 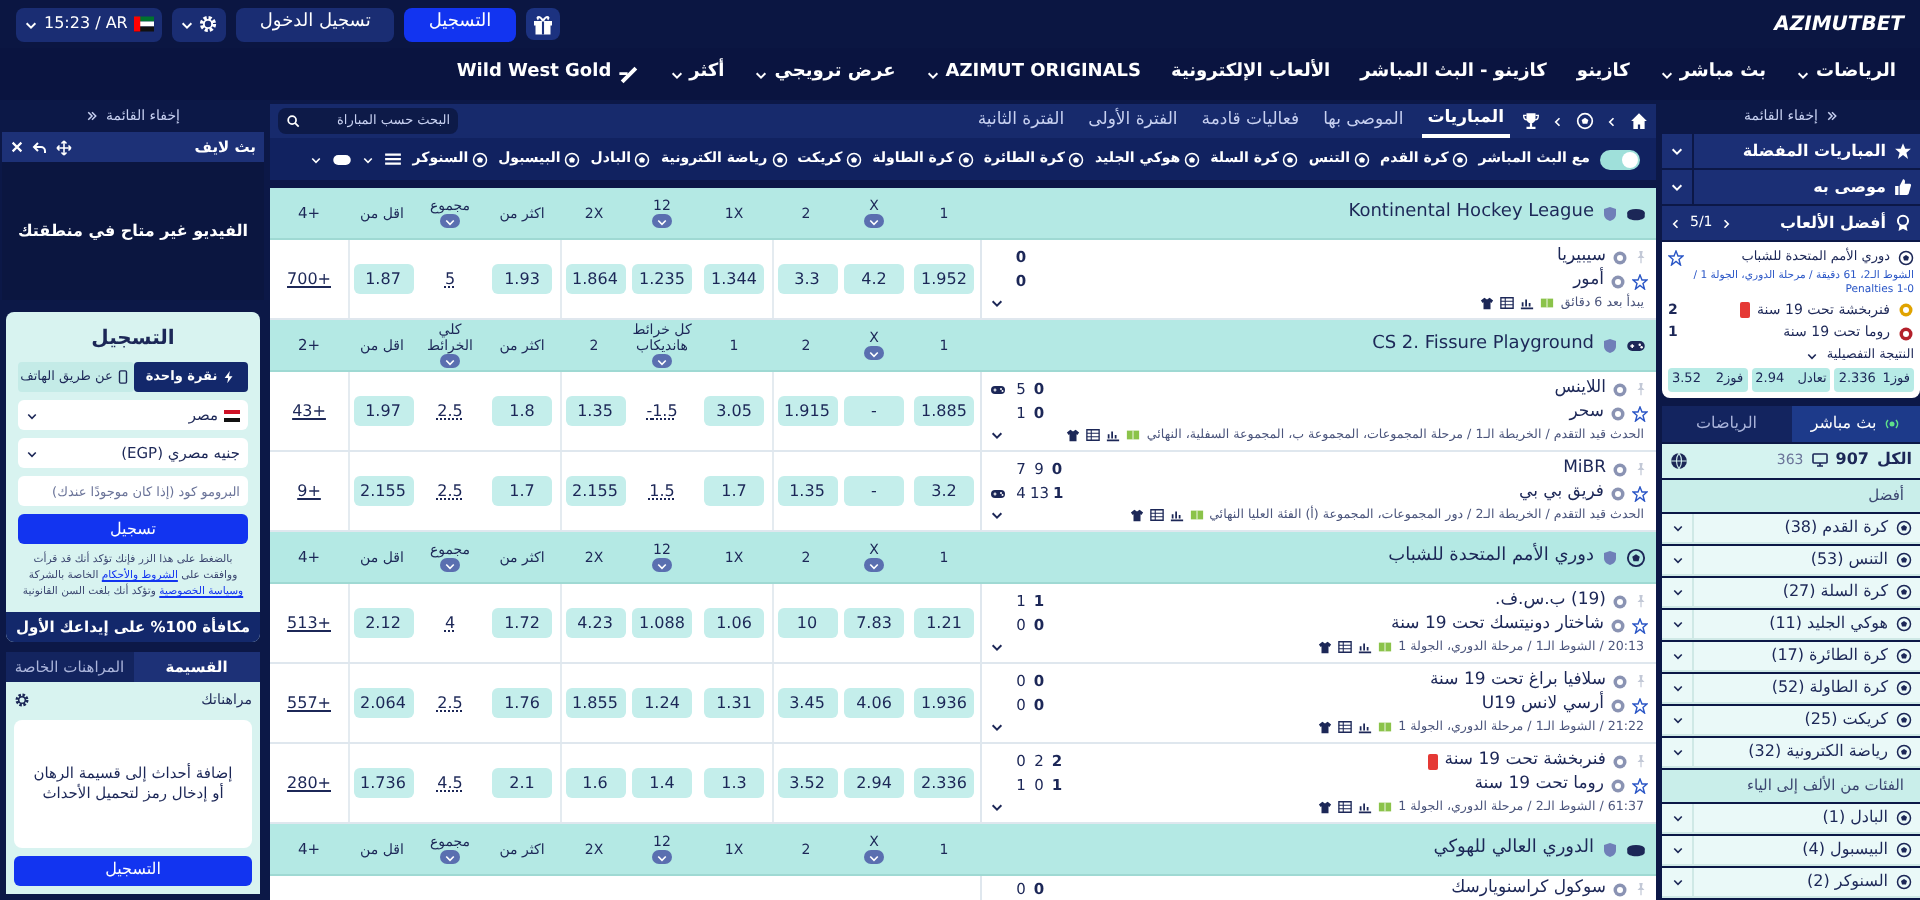 I want to click on language-selector: 15:23 / AR, so click(x=89, y=24).